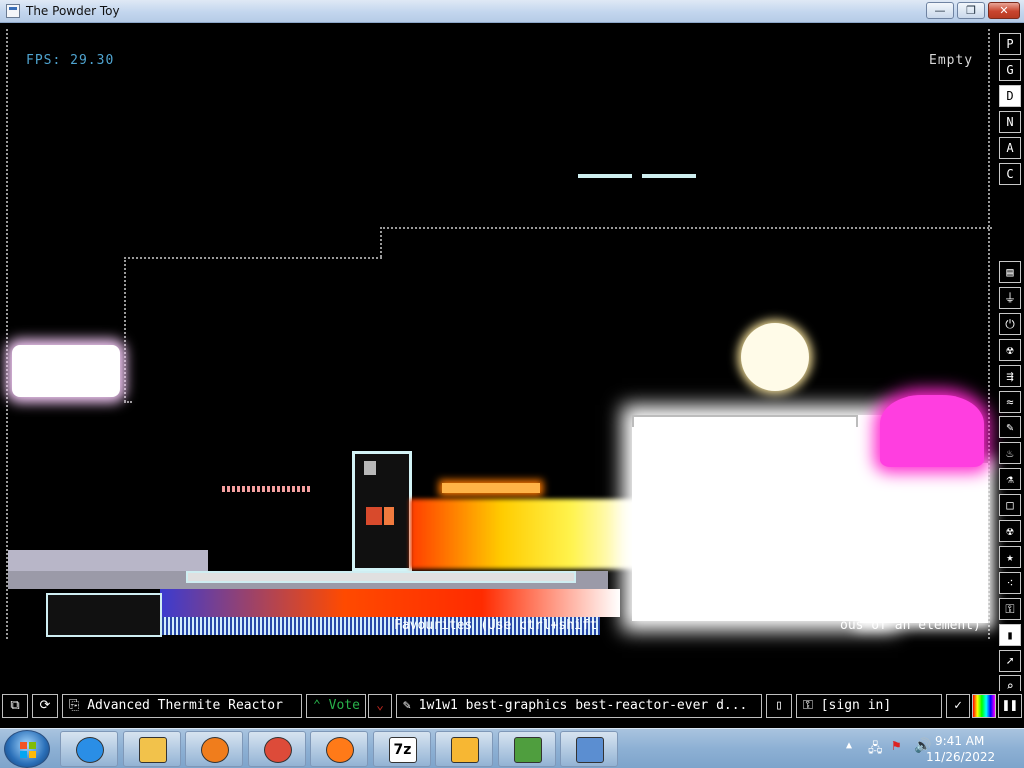  Describe the element at coordinates (1010, 122) in the screenshot. I see `menu-section-n: N` at that location.